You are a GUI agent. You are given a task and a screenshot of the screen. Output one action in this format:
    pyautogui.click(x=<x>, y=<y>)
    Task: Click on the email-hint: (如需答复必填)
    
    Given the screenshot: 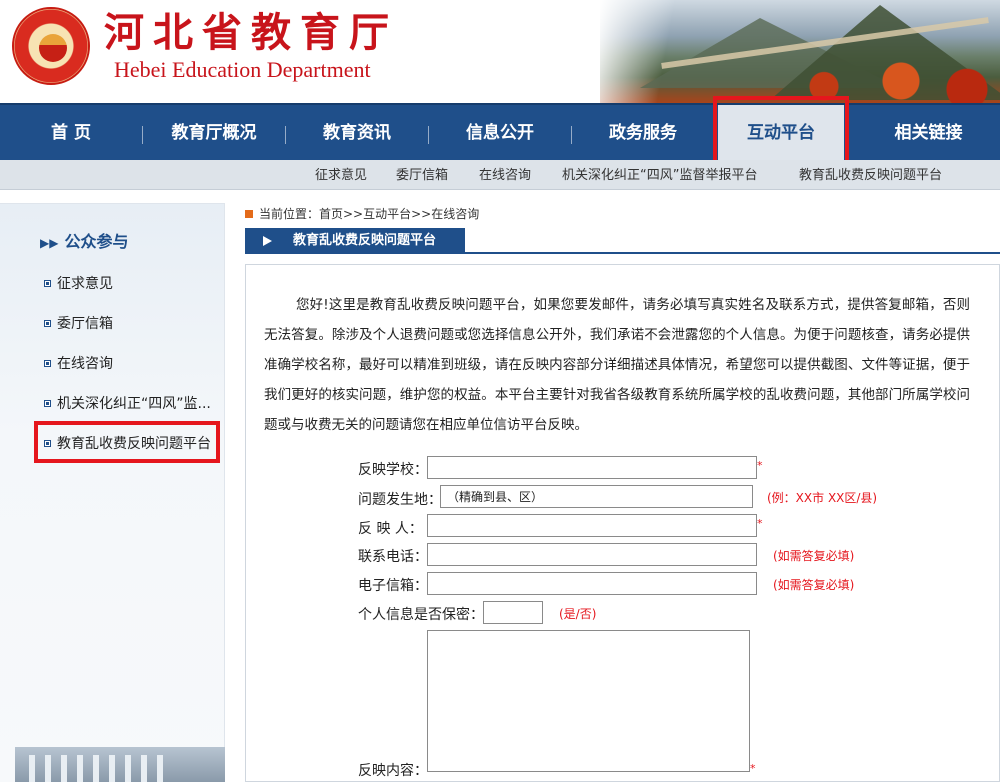 What is the action you would take?
    pyautogui.click(x=814, y=585)
    